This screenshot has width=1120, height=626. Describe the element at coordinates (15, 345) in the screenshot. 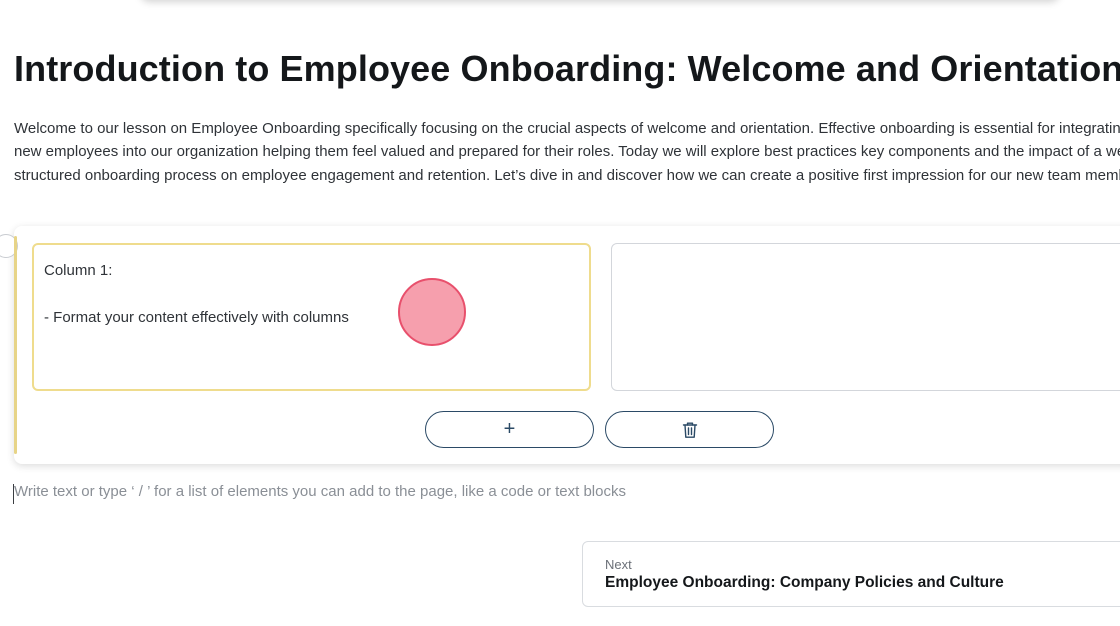

I see `block-selection-bar` at that location.